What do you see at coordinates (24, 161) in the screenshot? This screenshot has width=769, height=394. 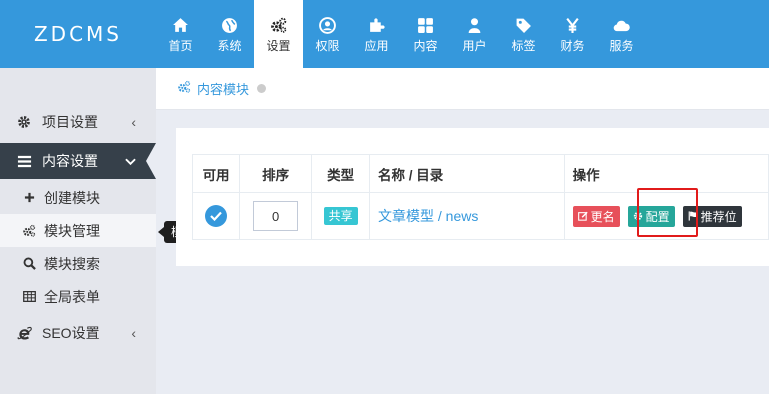 I see `bars-icon` at bounding box center [24, 161].